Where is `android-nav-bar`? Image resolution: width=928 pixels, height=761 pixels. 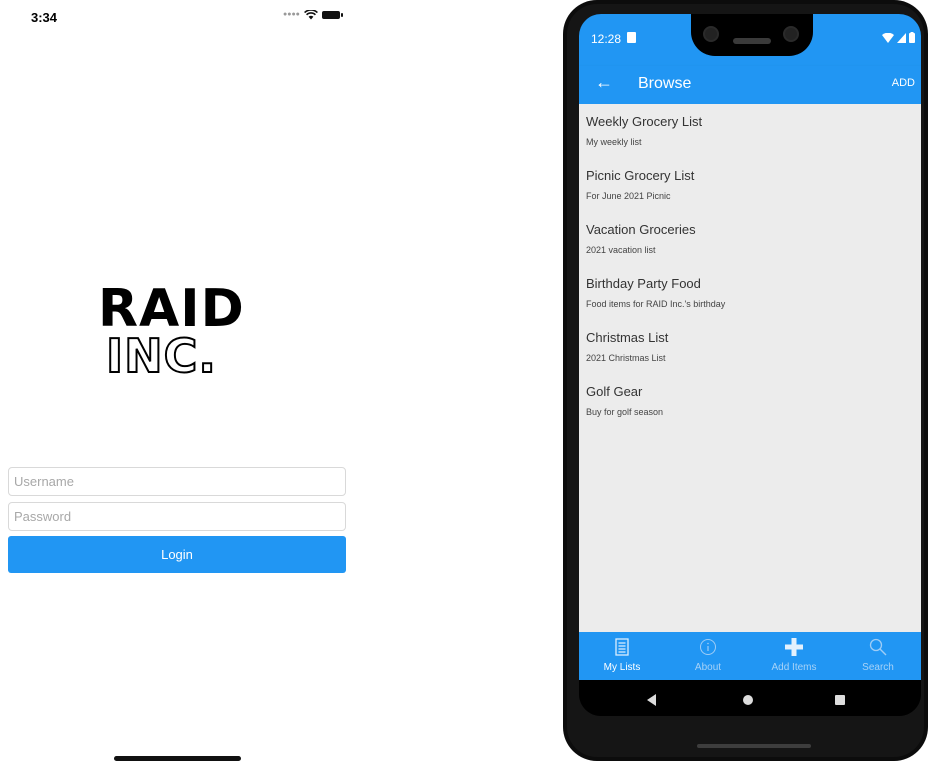
android-nav-bar is located at coordinates (750, 698).